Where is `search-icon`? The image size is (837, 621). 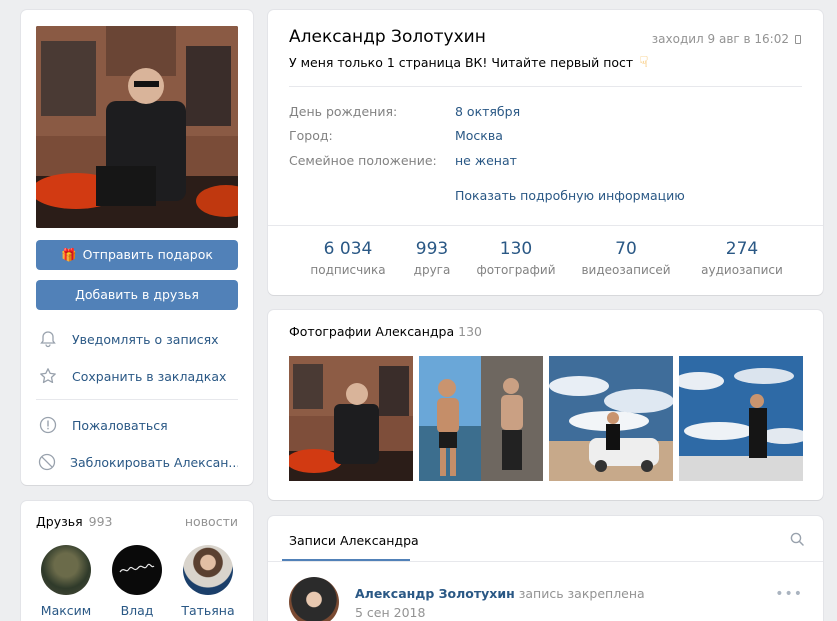 search-icon is located at coordinates (797, 539).